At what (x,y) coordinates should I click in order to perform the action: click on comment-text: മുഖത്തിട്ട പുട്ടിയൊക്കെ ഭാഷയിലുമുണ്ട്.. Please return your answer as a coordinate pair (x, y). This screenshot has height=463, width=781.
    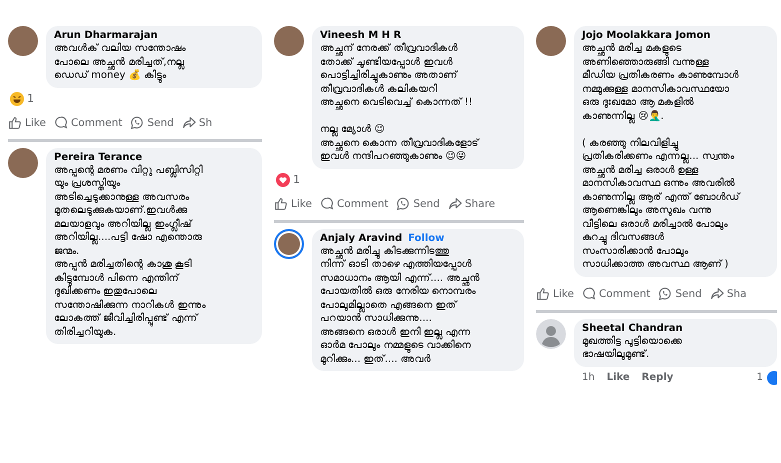
    Looking at the image, I should click on (633, 348).